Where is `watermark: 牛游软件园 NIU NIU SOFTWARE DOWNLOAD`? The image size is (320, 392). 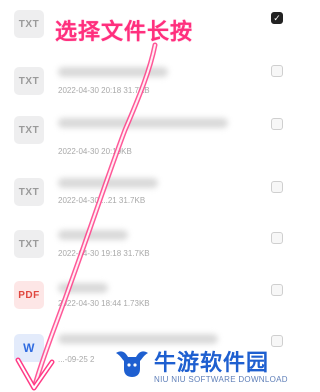
watermark: 牛游软件园 NIU NIU SOFTWARE DOWNLOAD is located at coordinates (206, 368).